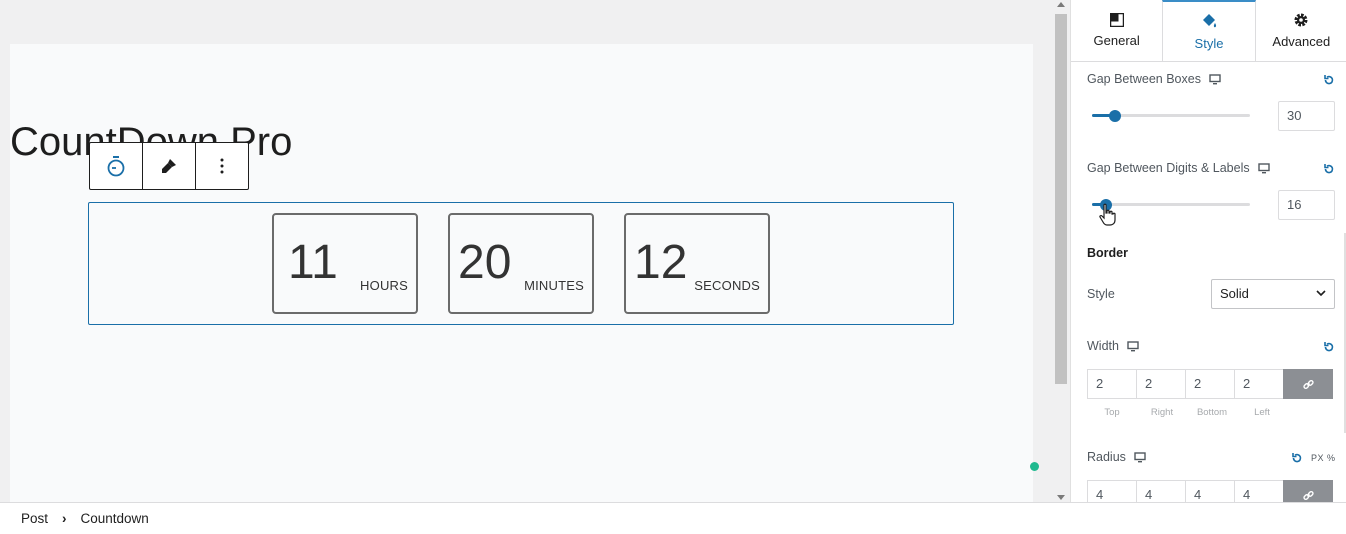  Describe the element at coordinates (1112, 491) in the screenshot. I see `border-radius-top-input: 4` at that location.